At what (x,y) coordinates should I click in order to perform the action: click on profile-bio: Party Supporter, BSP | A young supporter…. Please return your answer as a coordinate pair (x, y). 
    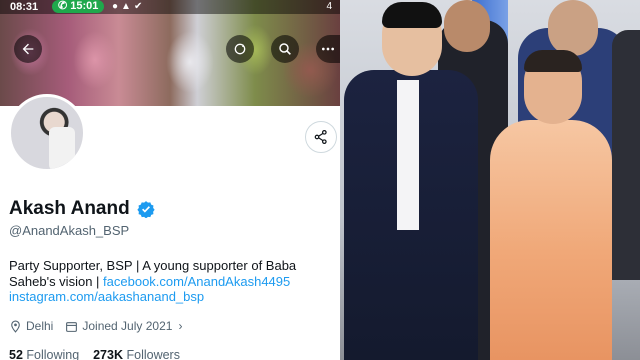
    Looking at the image, I should click on (171, 281).